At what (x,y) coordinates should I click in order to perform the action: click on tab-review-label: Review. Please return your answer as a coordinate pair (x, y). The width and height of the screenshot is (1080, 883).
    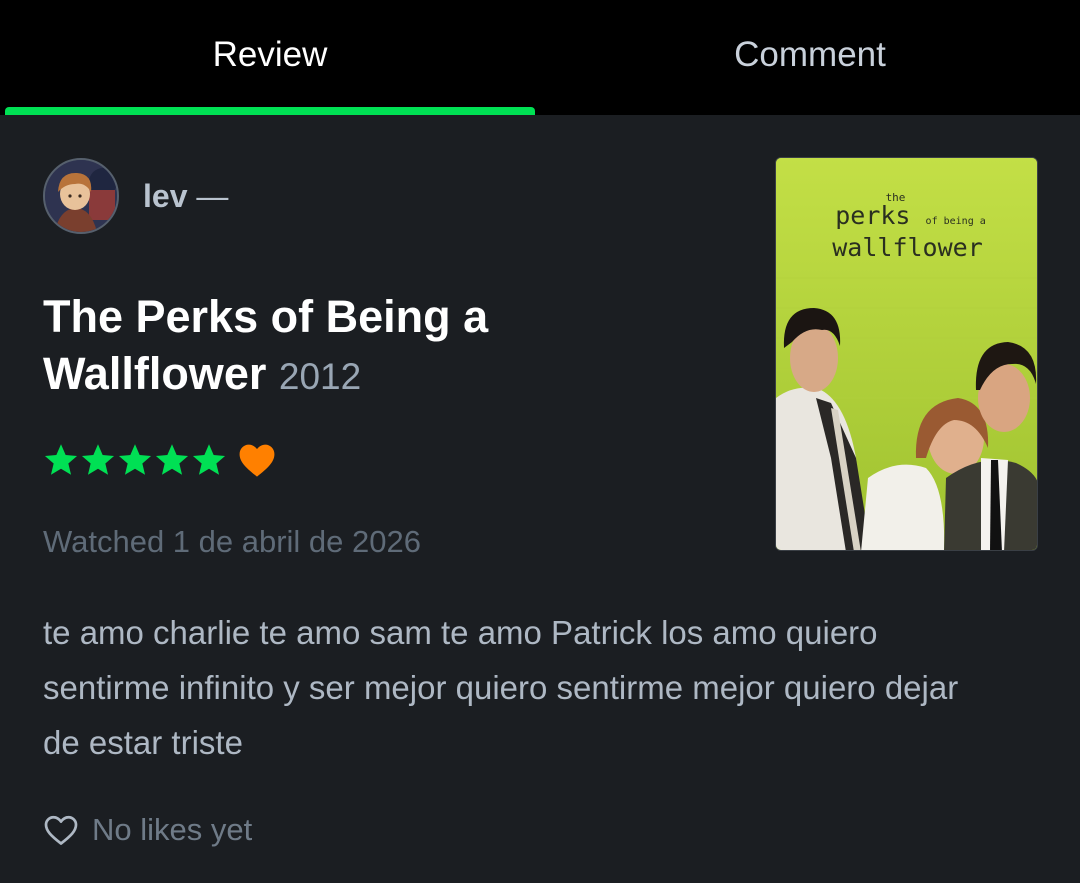
    Looking at the image, I should click on (270, 54).